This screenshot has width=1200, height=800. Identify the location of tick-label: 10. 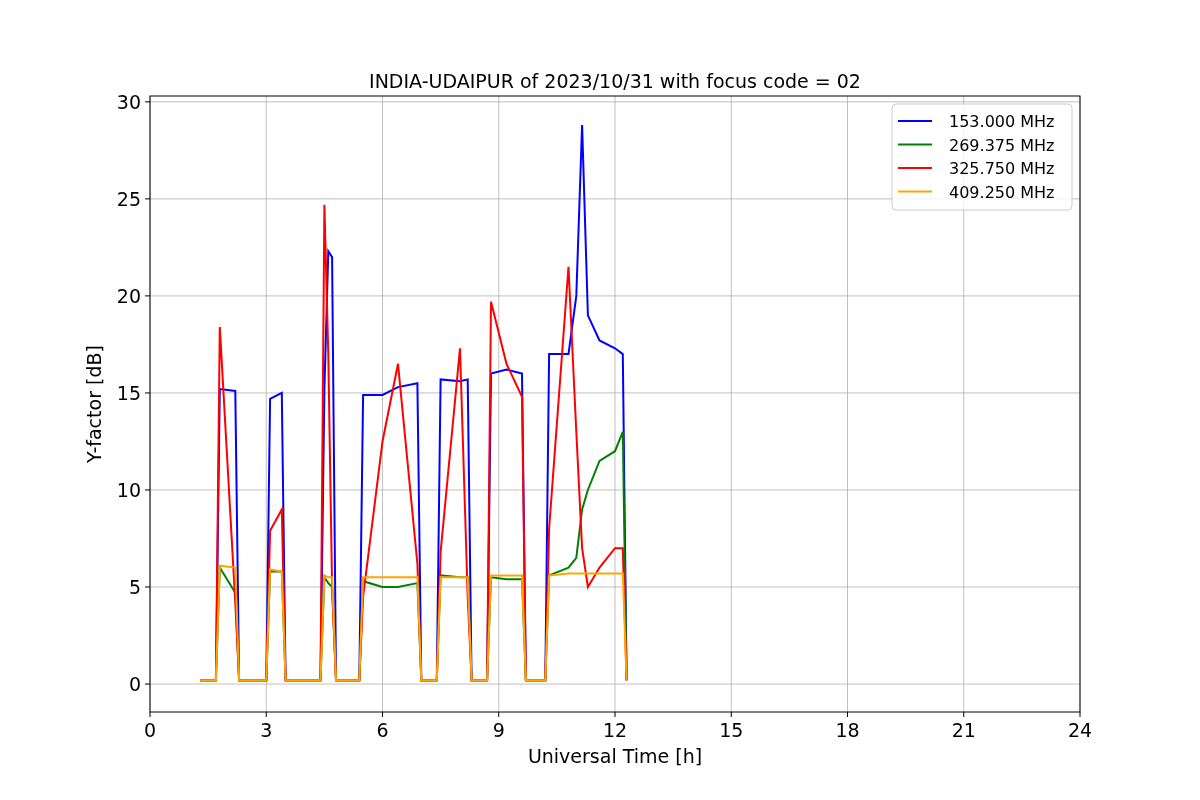
(128, 490).